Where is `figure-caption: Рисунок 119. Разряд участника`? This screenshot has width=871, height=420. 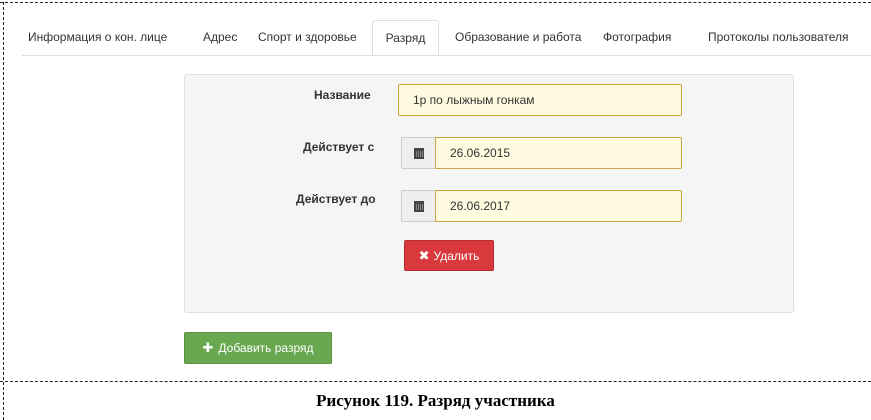 figure-caption: Рисунок 119. Разряд участника is located at coordinates (435, 400).